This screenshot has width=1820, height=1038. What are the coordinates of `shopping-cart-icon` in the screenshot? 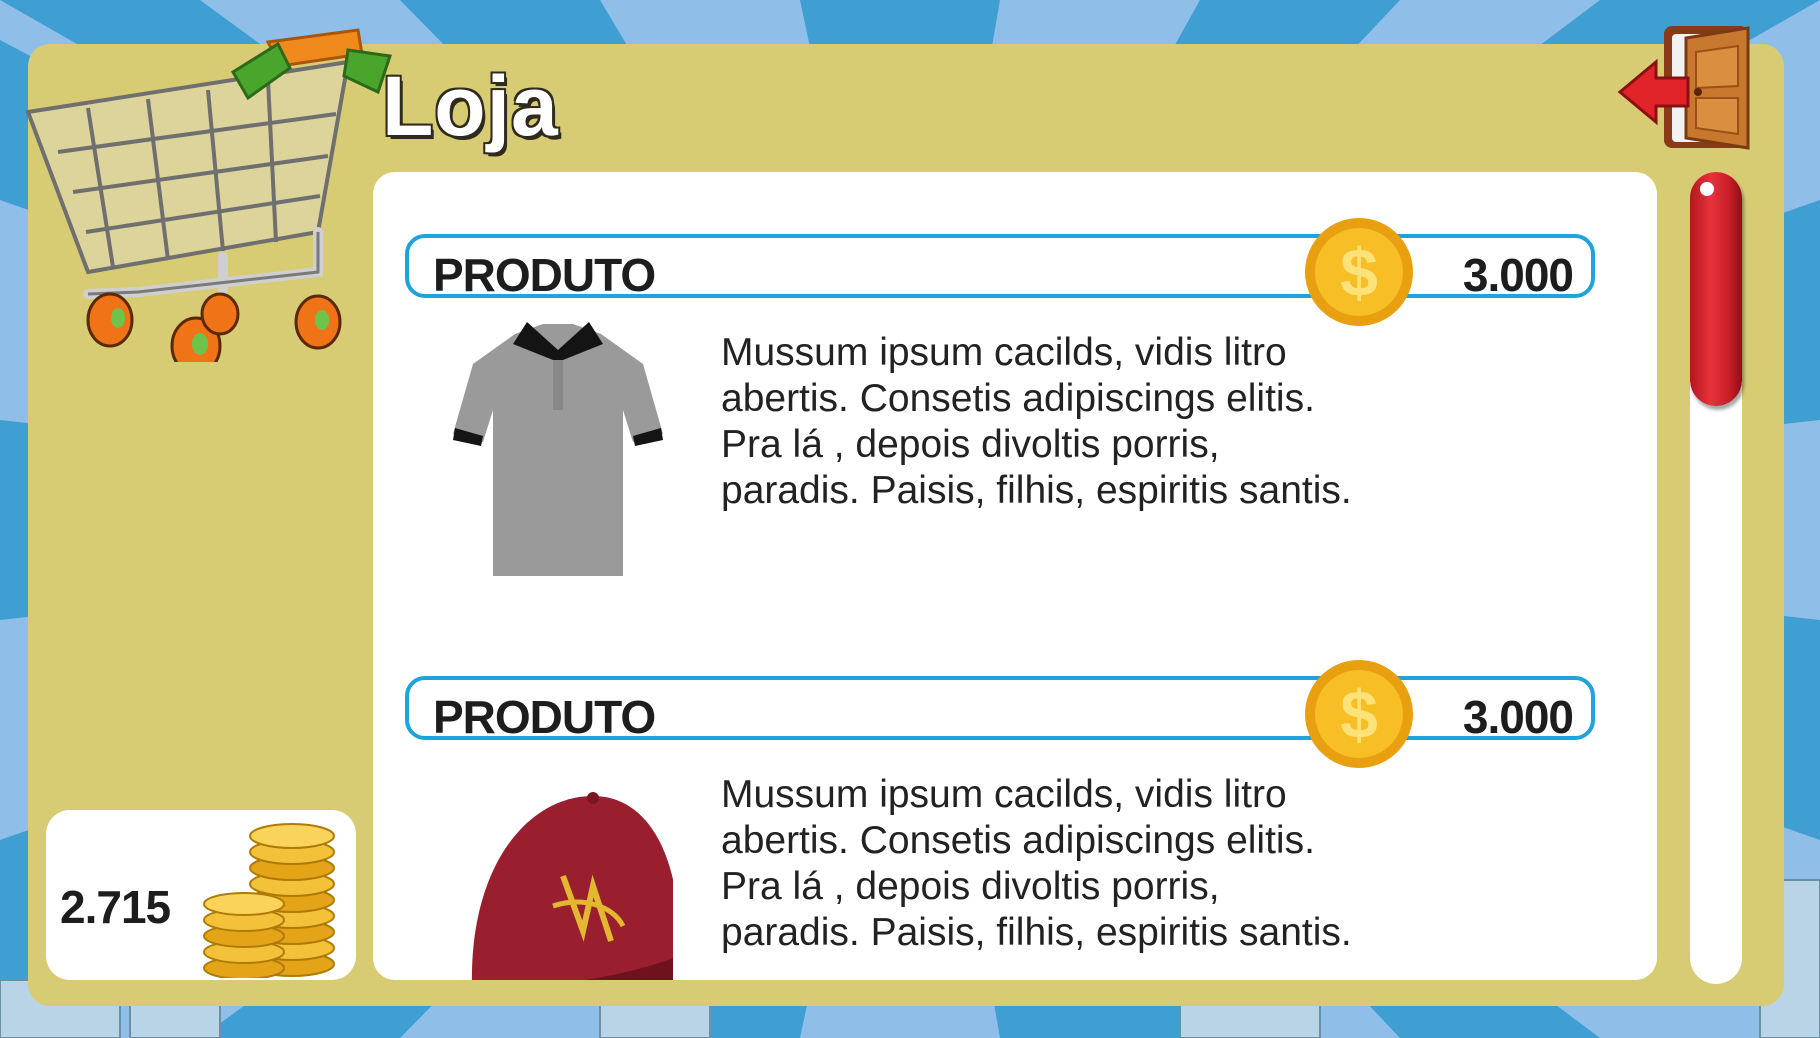 It's located at (208, 195).